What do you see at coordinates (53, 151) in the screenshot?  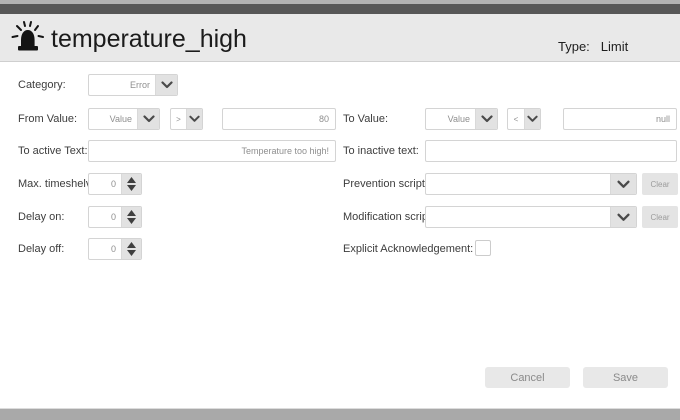 I see `to-active-text-label: To active Text:` at bounding box center [53, 151].